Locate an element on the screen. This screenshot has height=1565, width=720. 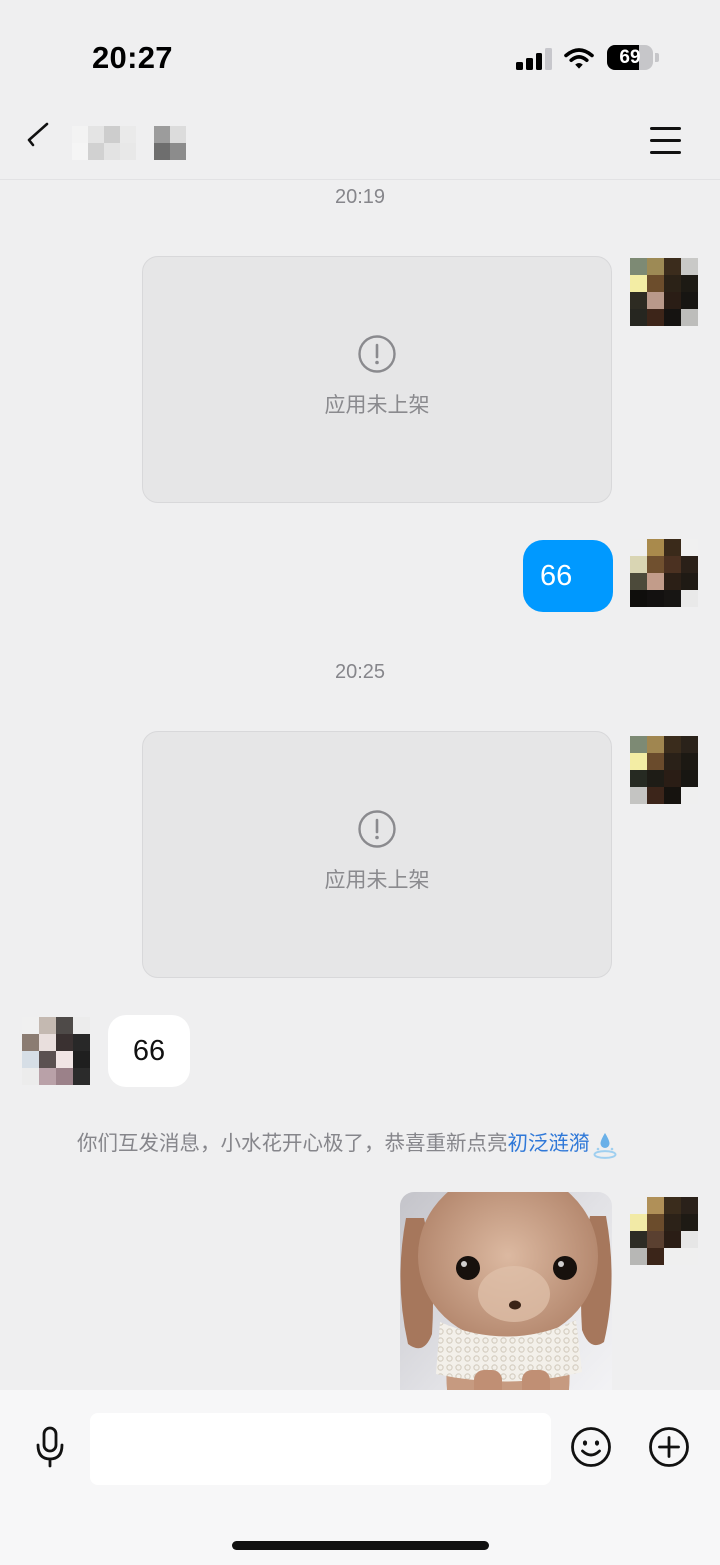
battery-icon: 69 is located at coordinates (630, 57).